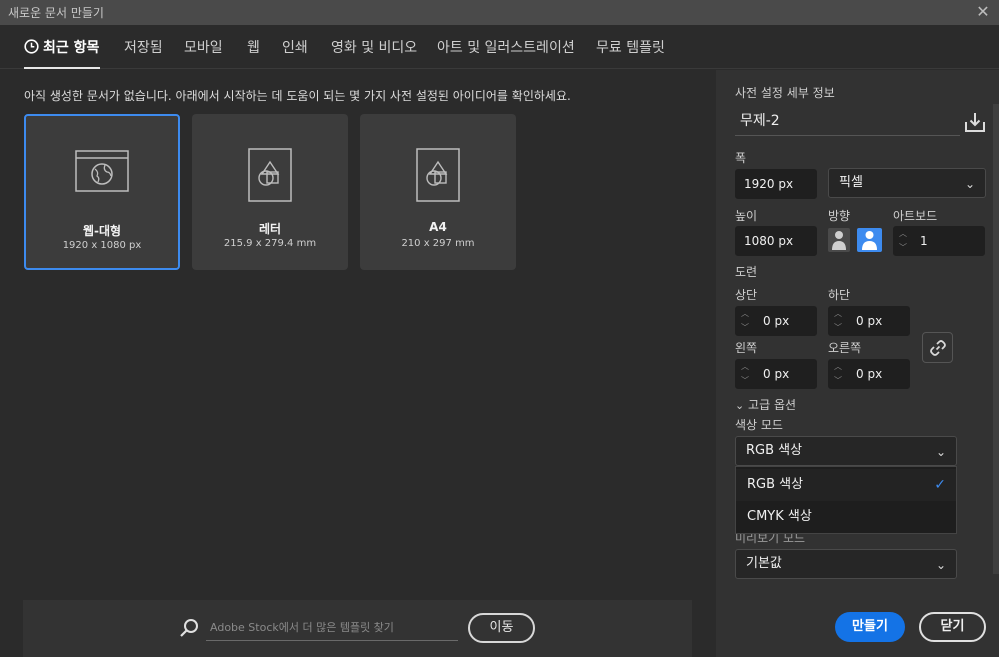 This screenshot has width=999, height=657. What do you see at coordinates (746, 216) in the screenshot?
I see `height-label: 높이` at bounding box center [746, 216].